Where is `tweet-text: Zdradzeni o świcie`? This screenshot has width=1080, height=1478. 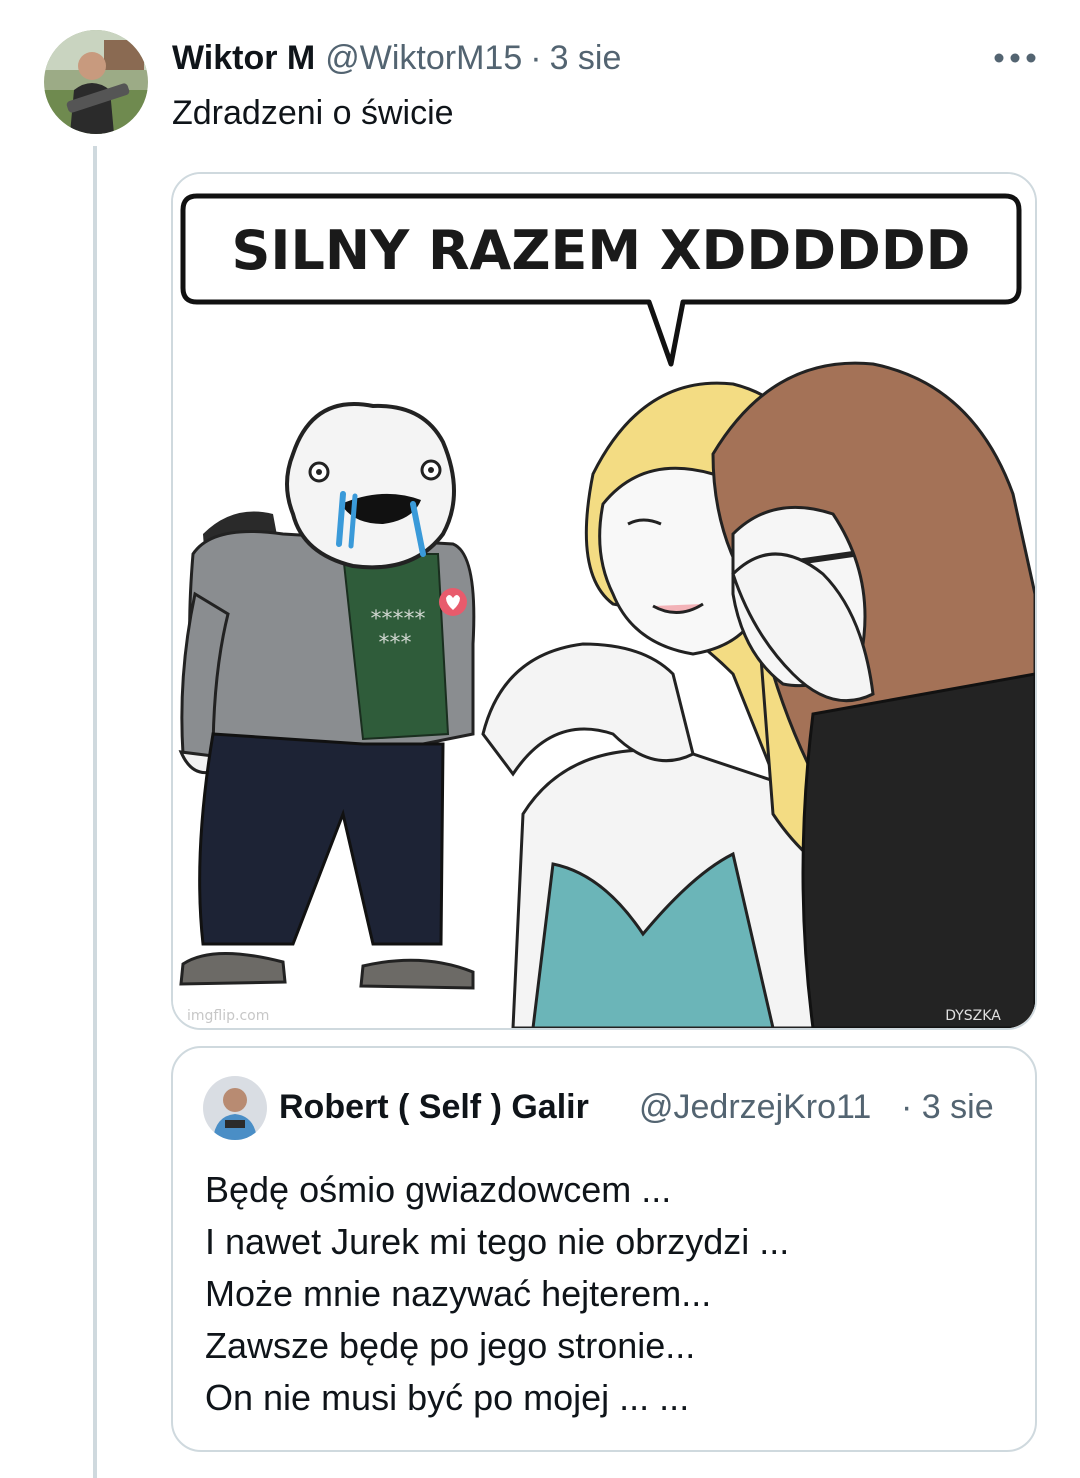 tweet-text: Zdradzeni o świcie is located at coordinates (313, 113).